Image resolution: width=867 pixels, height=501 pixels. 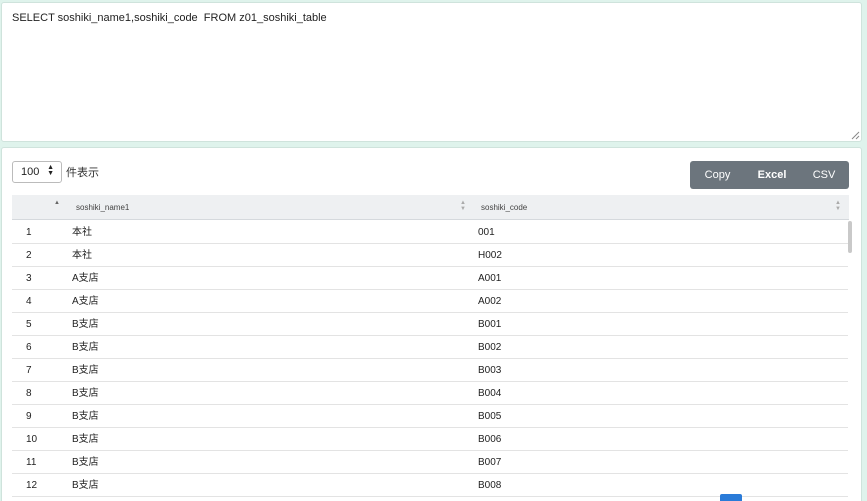 What do you see at coordinates (430, 439) in the screenshot?
I see `table-row: 10 B支店 B006` at bounding box center [430, 439].